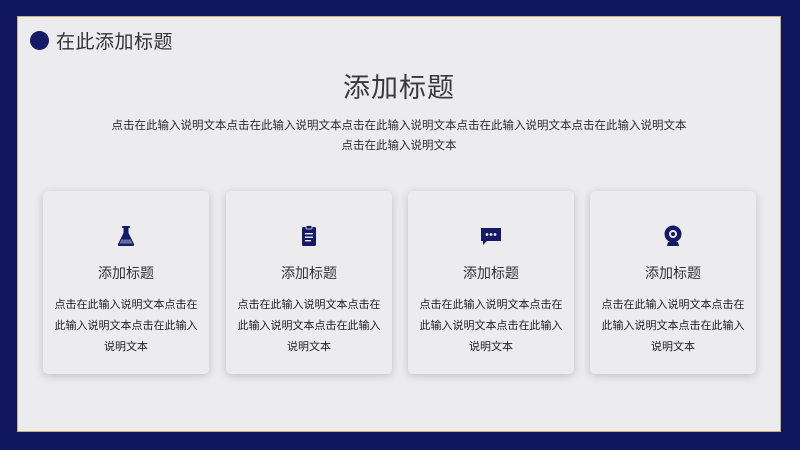 Image resolution: width=800 pixels, height=450 pixels. Describe the element at coordinates (673, 236) in the screenshot. I see `webcam-icon` at that location.